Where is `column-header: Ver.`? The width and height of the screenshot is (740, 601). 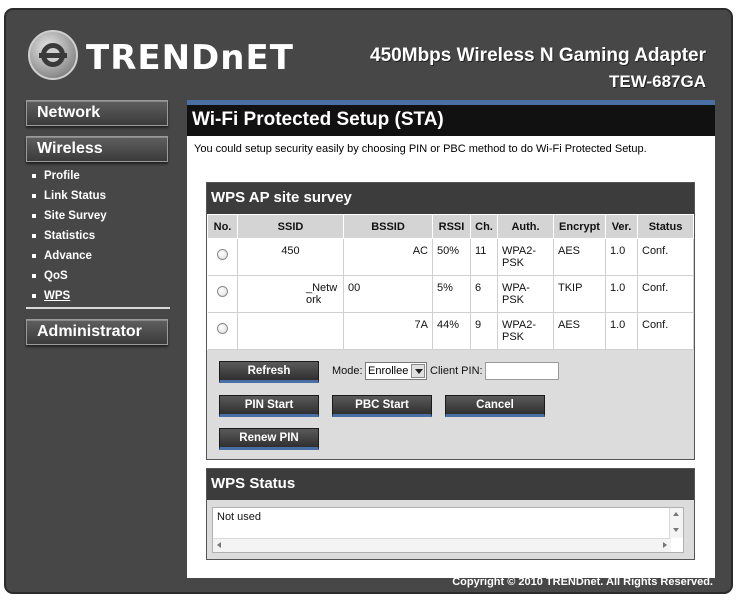
column-header: Ver. is located at coordinates (621, 226).